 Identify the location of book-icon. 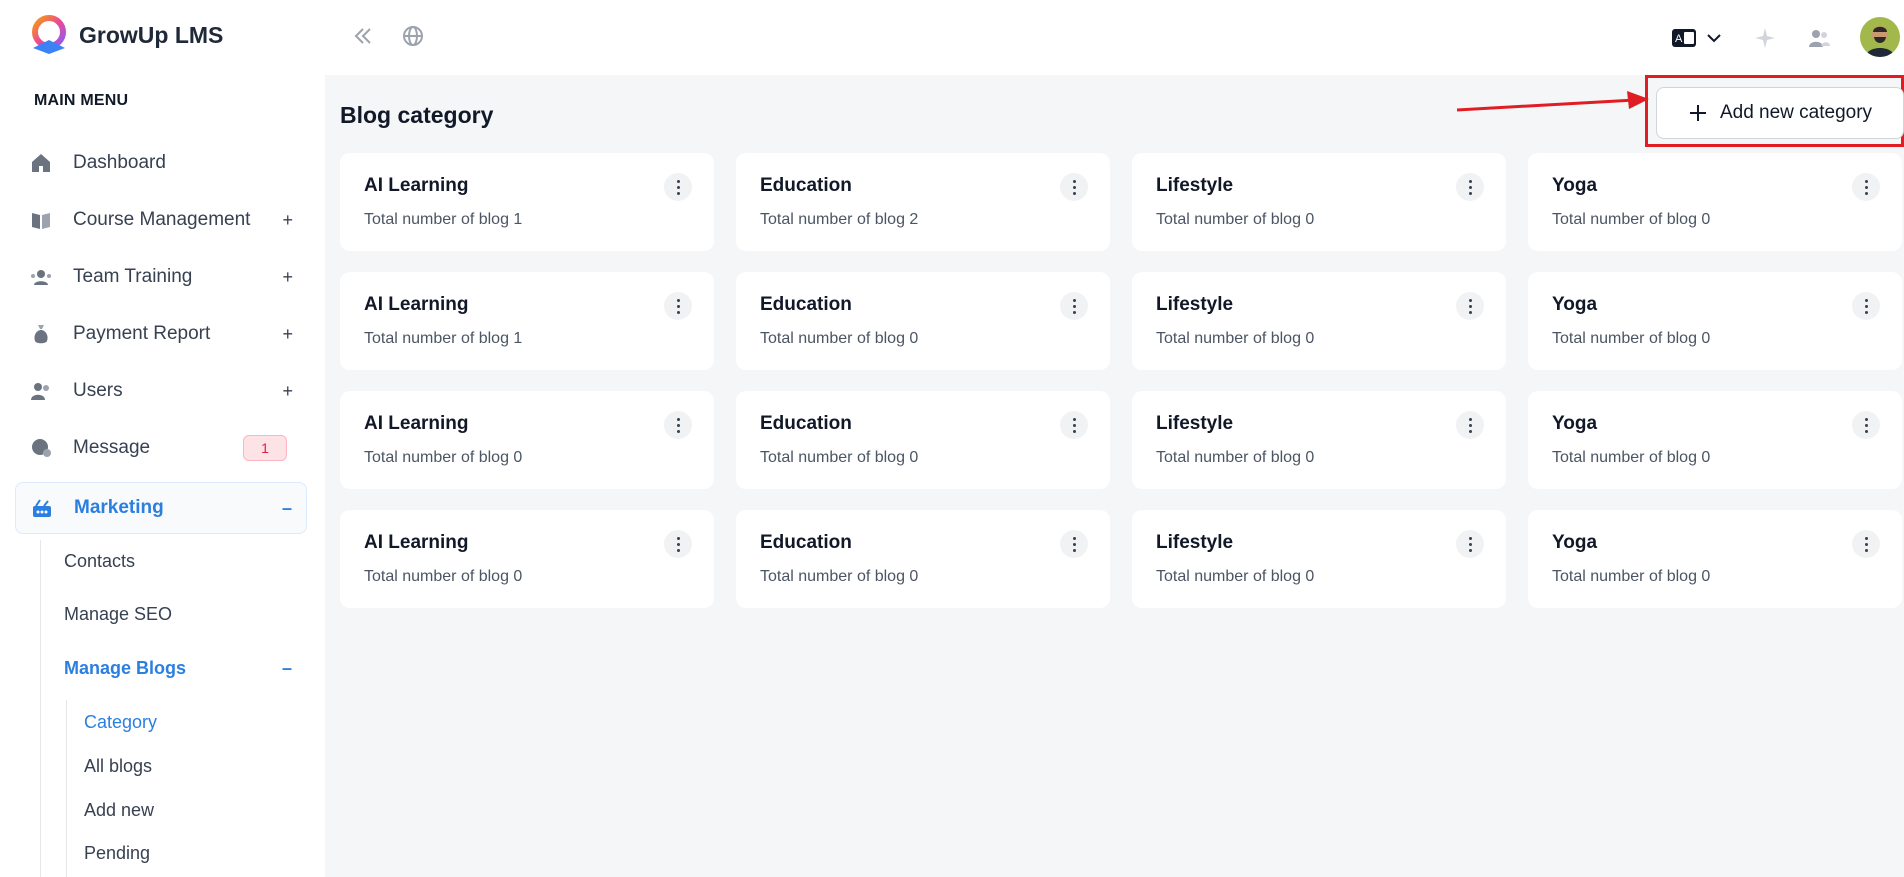
(41, 220).